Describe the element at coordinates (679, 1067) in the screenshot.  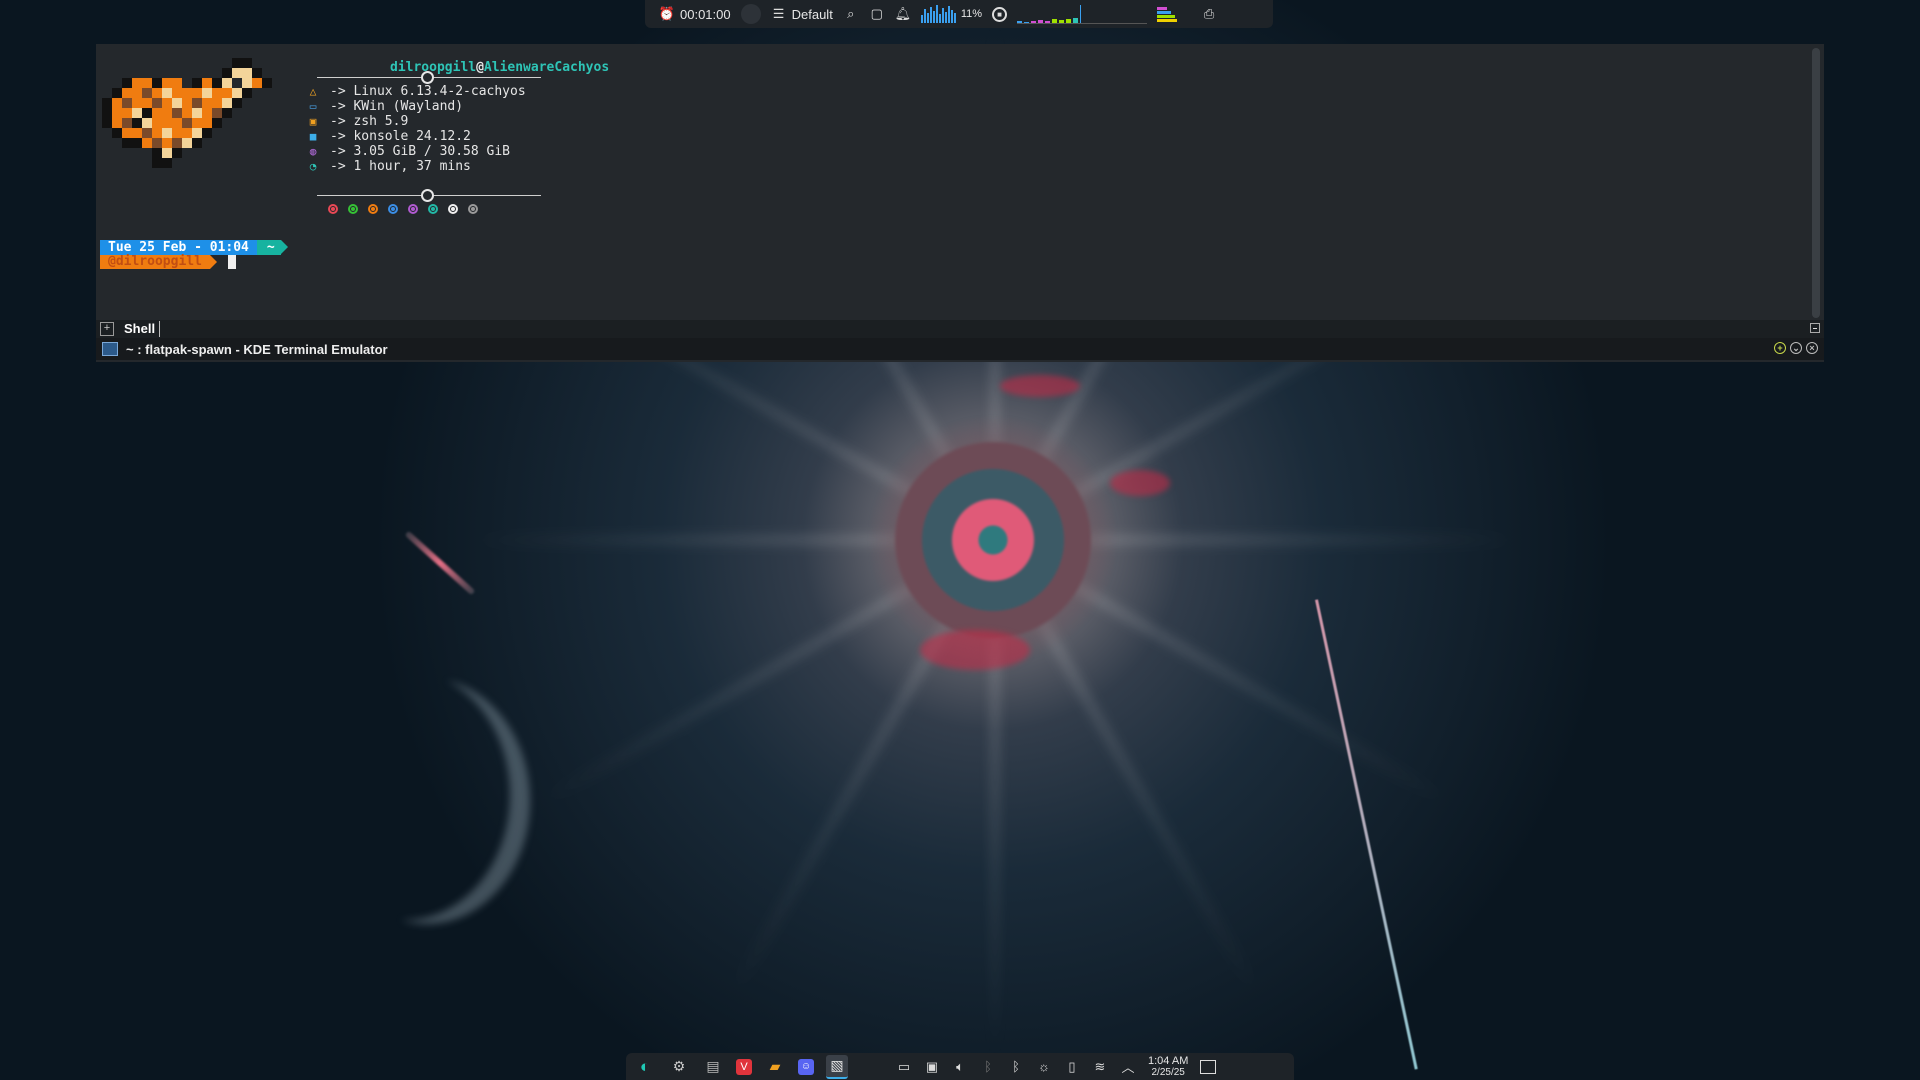
I see `system-settings-icon: ⚙` at that location.